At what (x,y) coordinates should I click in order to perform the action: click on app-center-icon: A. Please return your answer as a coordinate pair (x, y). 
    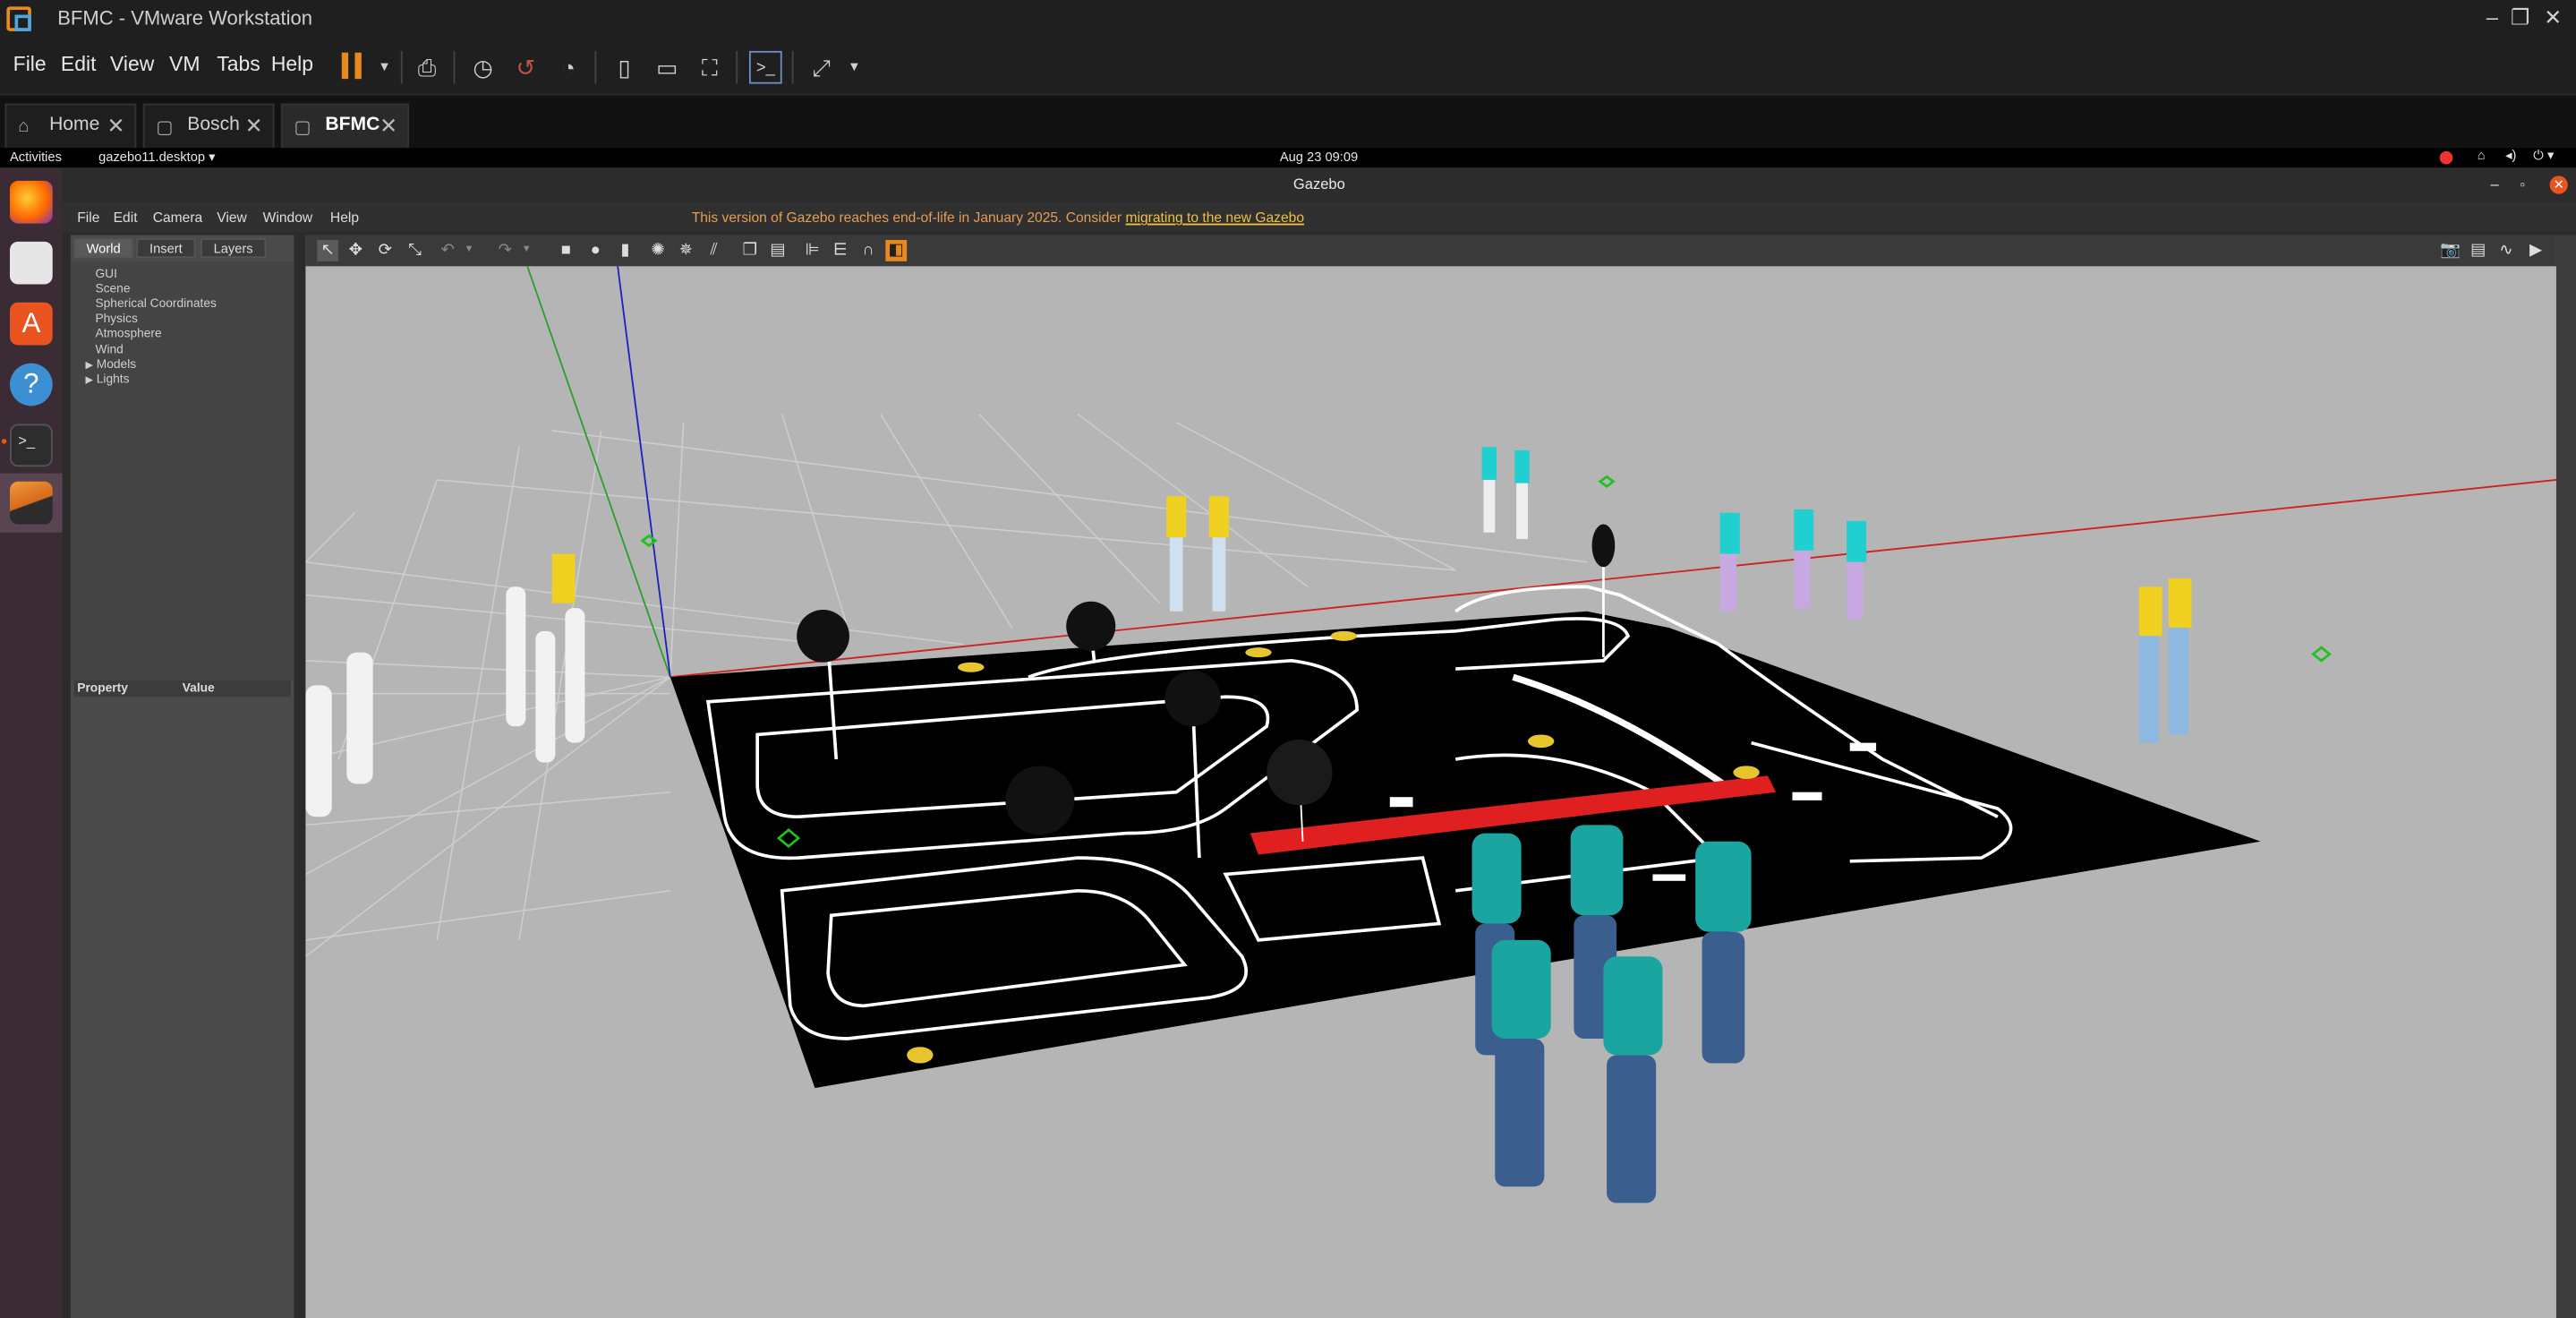
    Looking at the image, I should click on (31, 324).